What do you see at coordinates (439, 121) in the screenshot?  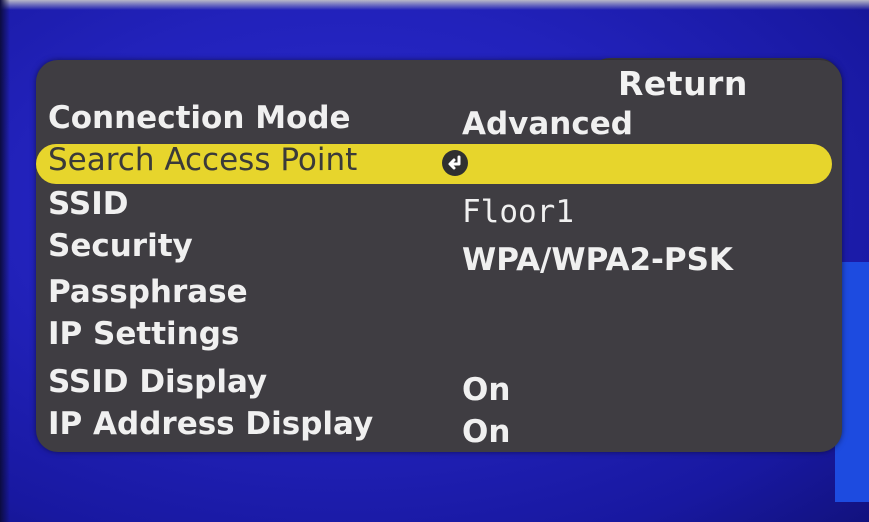 I see `menu-row-connection-mode: Connection Mode Advanced` at bounding box center [439, 121].